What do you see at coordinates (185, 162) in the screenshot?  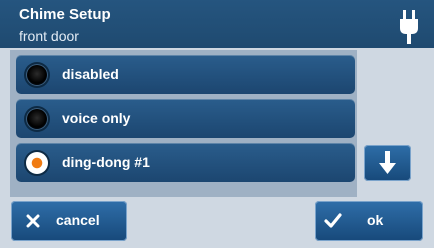 I see `option-ding-dong-1: ding-dong #1` at bounding box center [185, 162].